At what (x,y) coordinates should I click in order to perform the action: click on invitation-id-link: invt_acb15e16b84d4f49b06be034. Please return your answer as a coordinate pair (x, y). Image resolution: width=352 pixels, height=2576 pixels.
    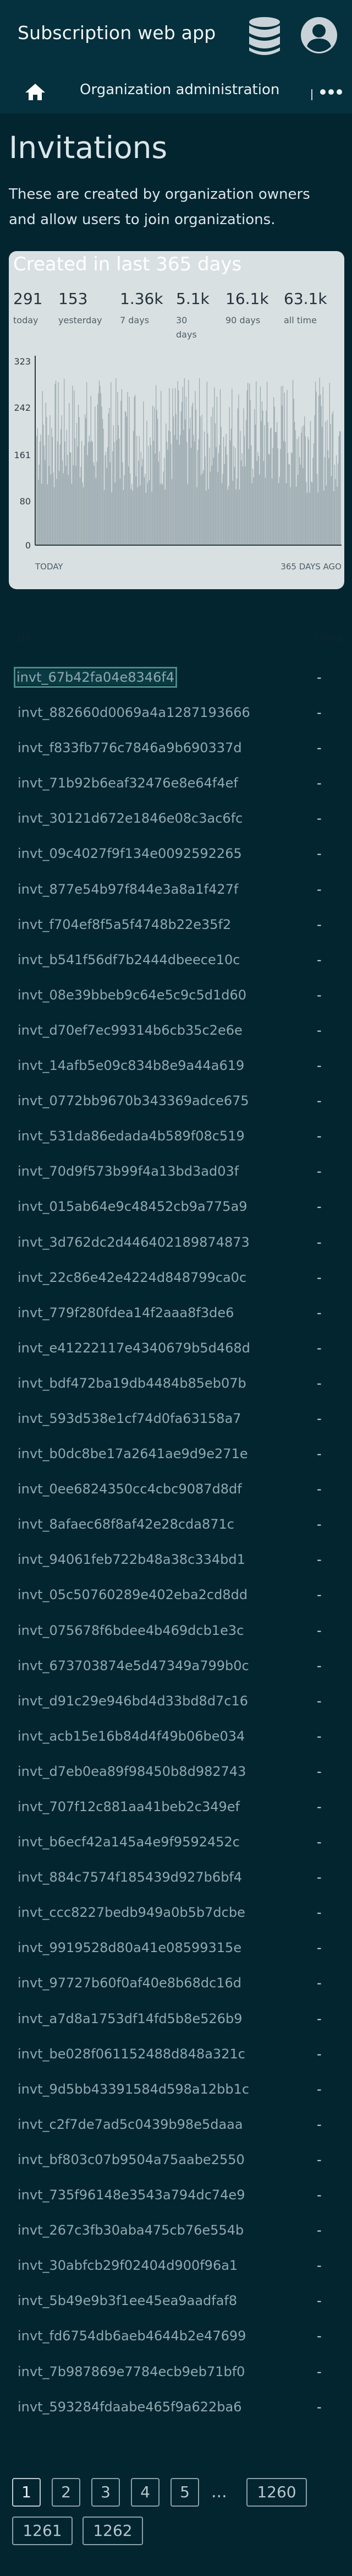
    Looking at the image, I should click on (131, 1736).